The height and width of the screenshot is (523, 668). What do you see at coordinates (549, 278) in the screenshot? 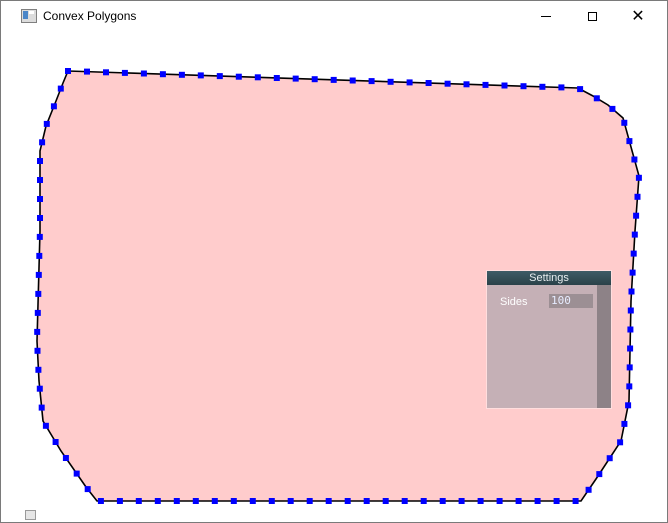
I see `settings-title: Settings` at bounding box center [549, 278].